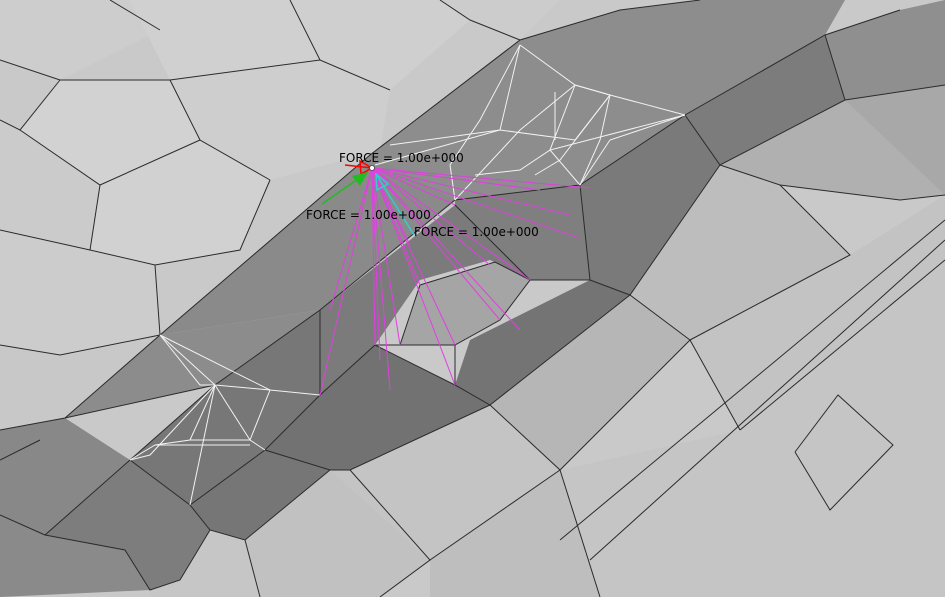 The width and height of the screenshot is (945, 597). Describe the element at coordinates (476, 232) in the screenshot. I see `force-label-z: FORCE = 1.00e+000` at that location.